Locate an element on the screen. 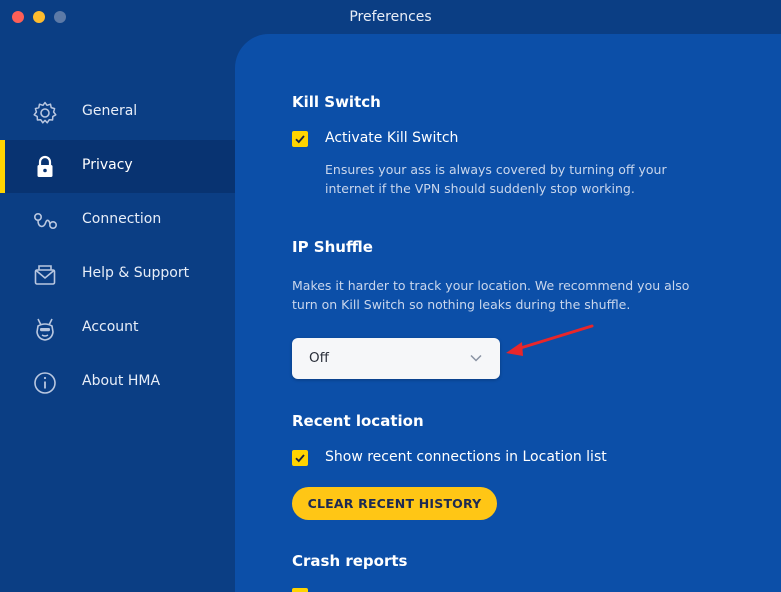 The image size is (781, 592). donkey-avatar-icon is located at coordinates (45, 329).